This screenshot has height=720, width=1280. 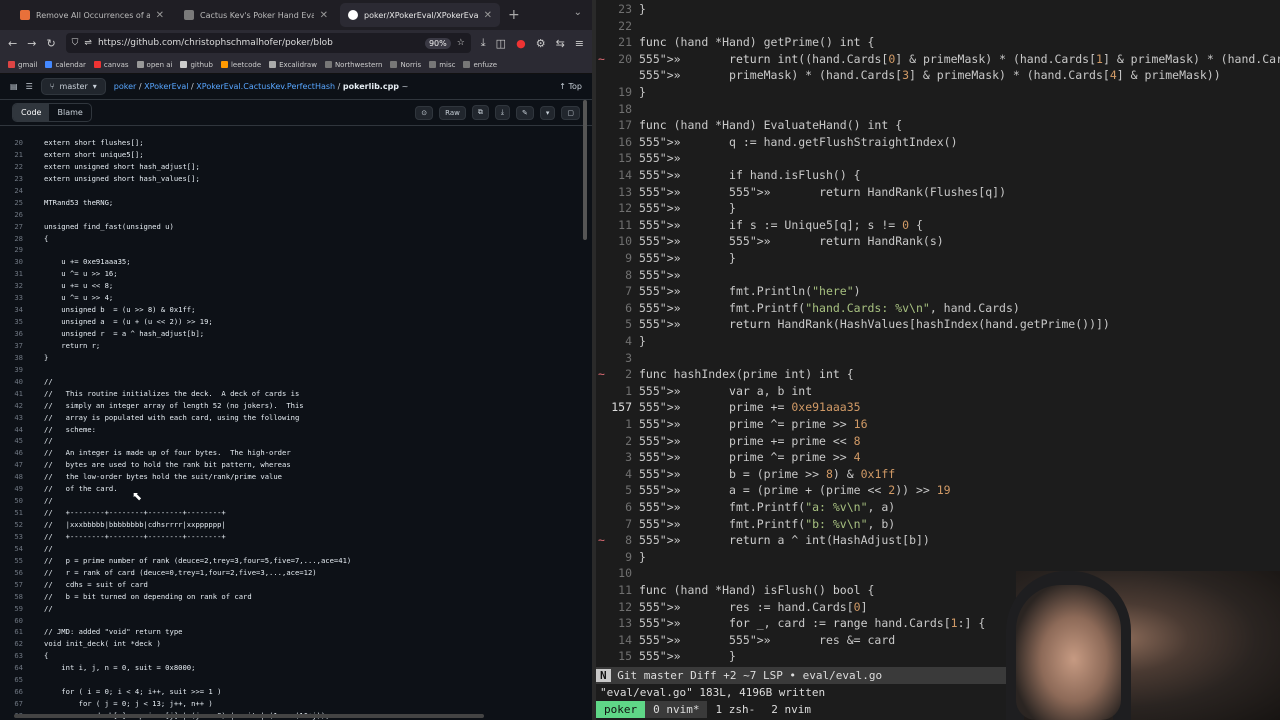 What do you see at coordinates (22, 644) in the screenshot?
I see `line-number: 62` at bounding box center [22, 644].